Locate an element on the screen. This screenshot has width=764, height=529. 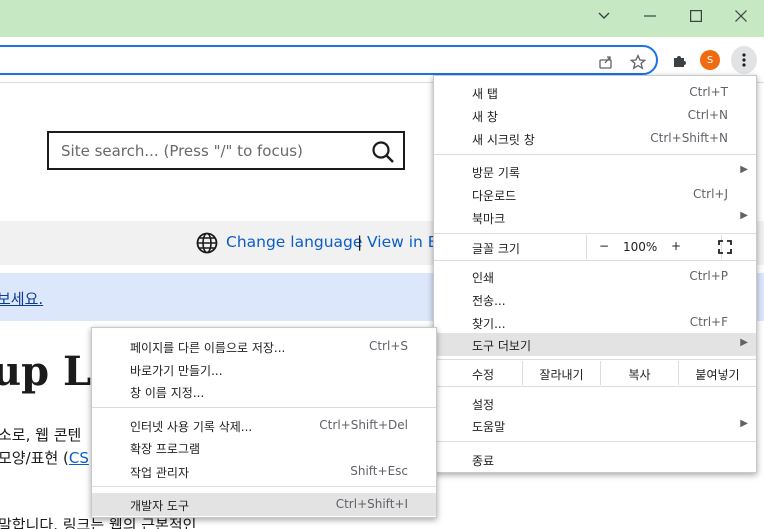
globe-icon is located at coordinates (207, 243).